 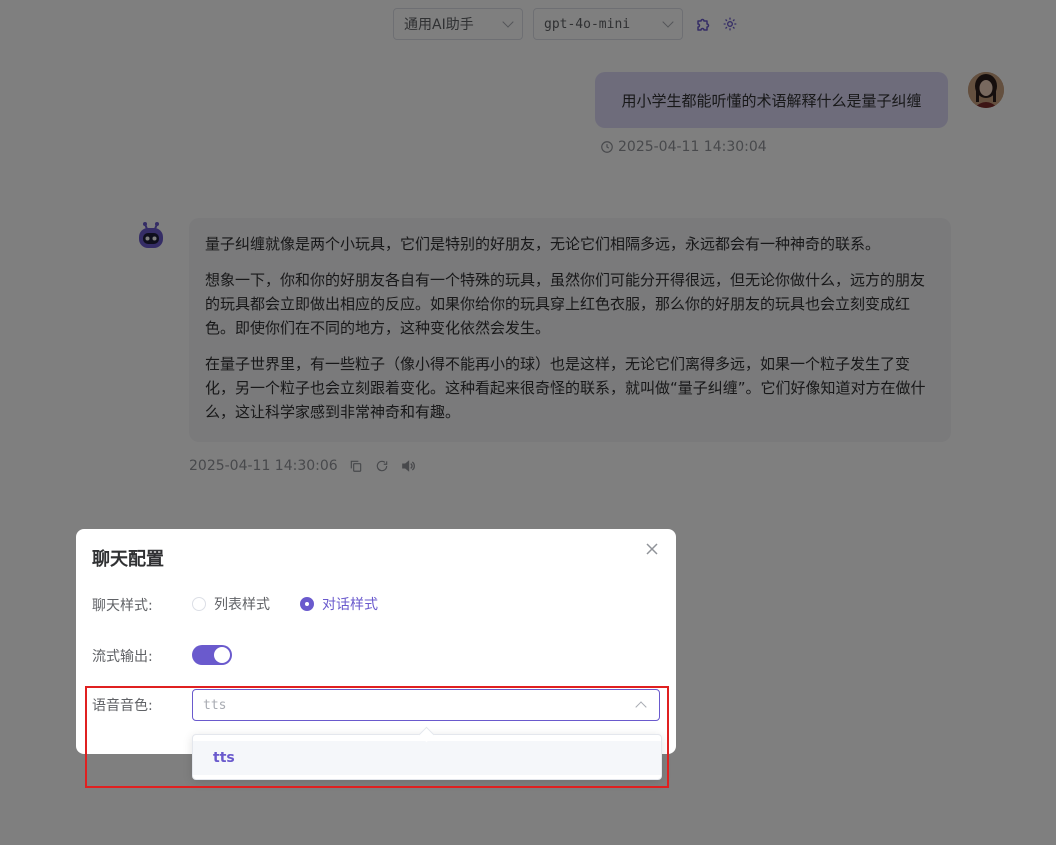 I want to click on stream-output-label: 流式输出:, so click(x=122, y=657).